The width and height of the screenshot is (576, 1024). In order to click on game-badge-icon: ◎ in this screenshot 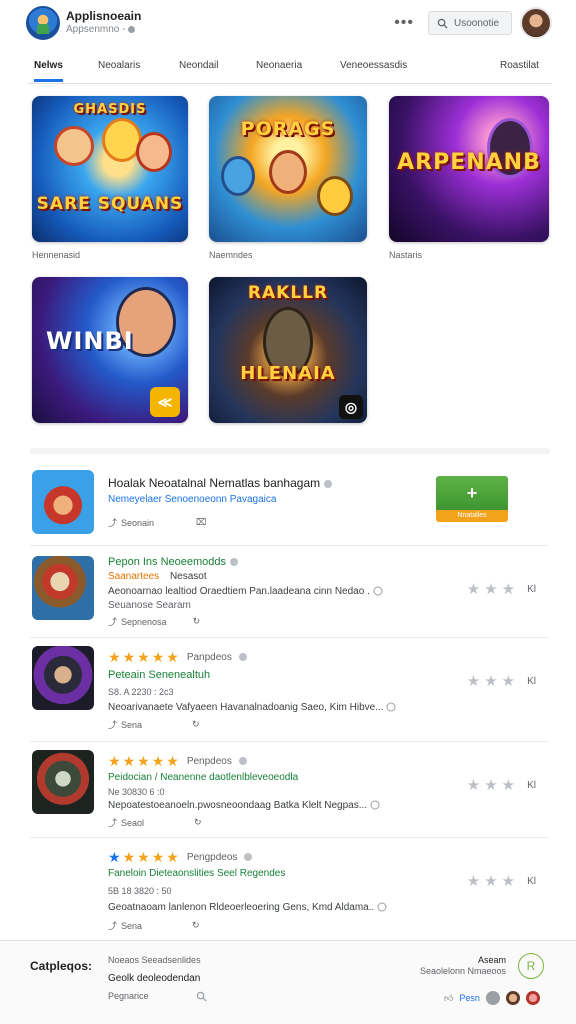, I will do `click(351, 407)`.